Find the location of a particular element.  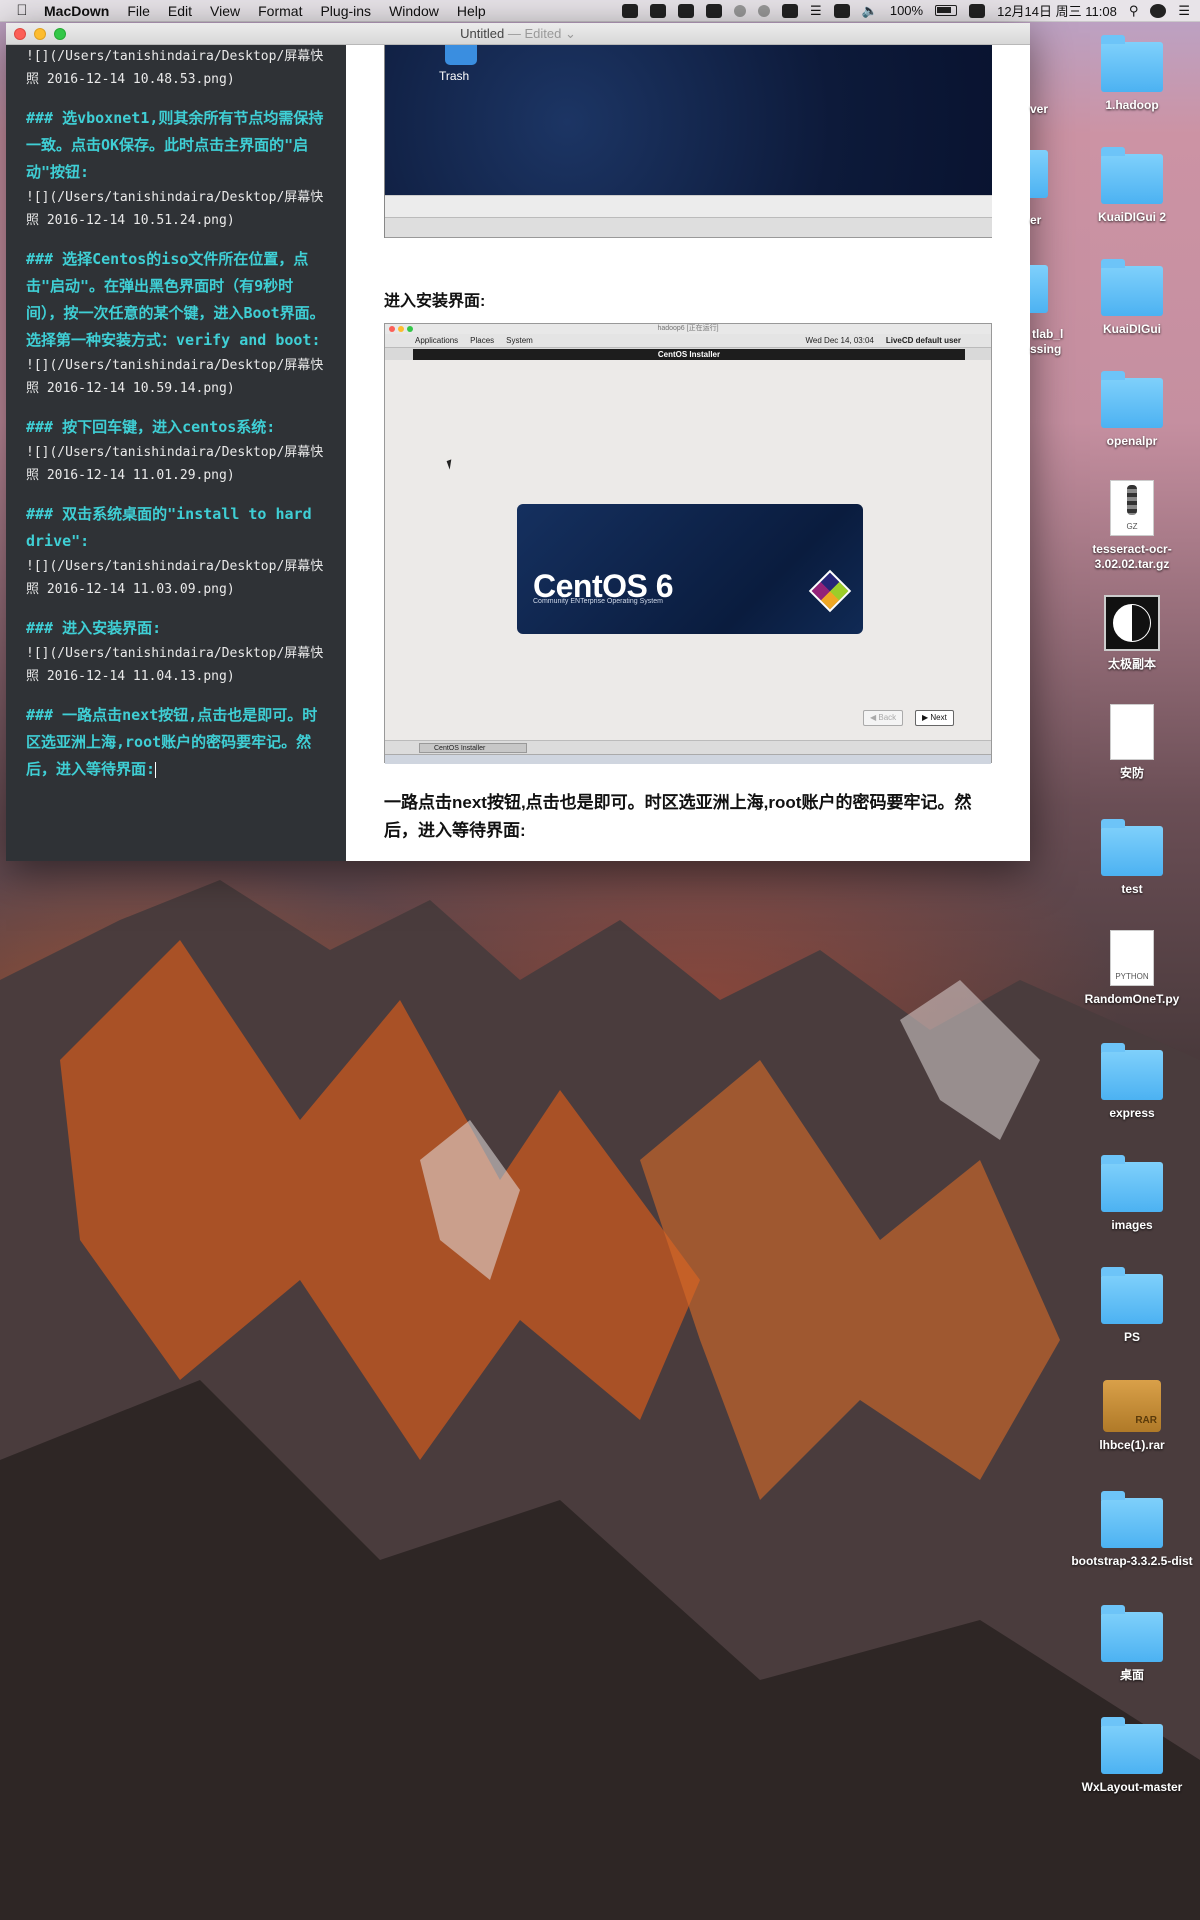

siri-icon is located at coordinates (1158, 10).